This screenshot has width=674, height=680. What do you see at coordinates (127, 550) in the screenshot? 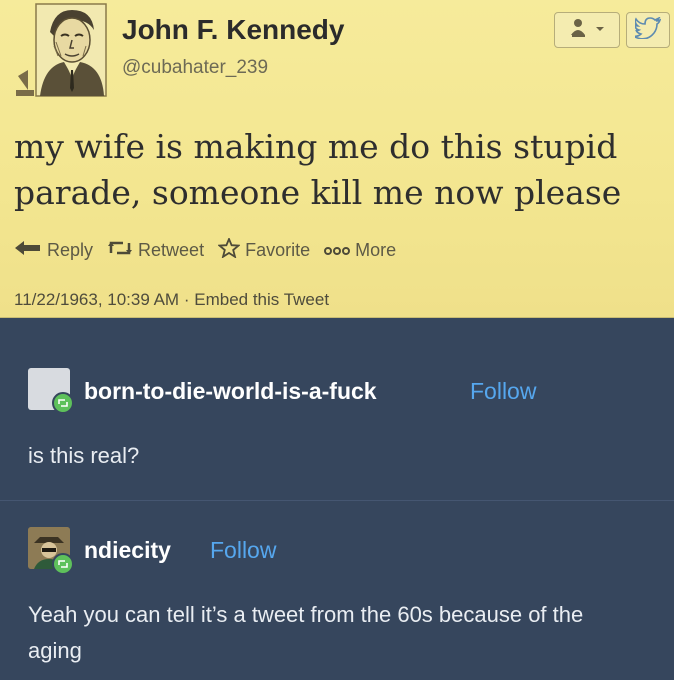
I see `reblog-username: ndiecity` at bounding box center [127, 550].